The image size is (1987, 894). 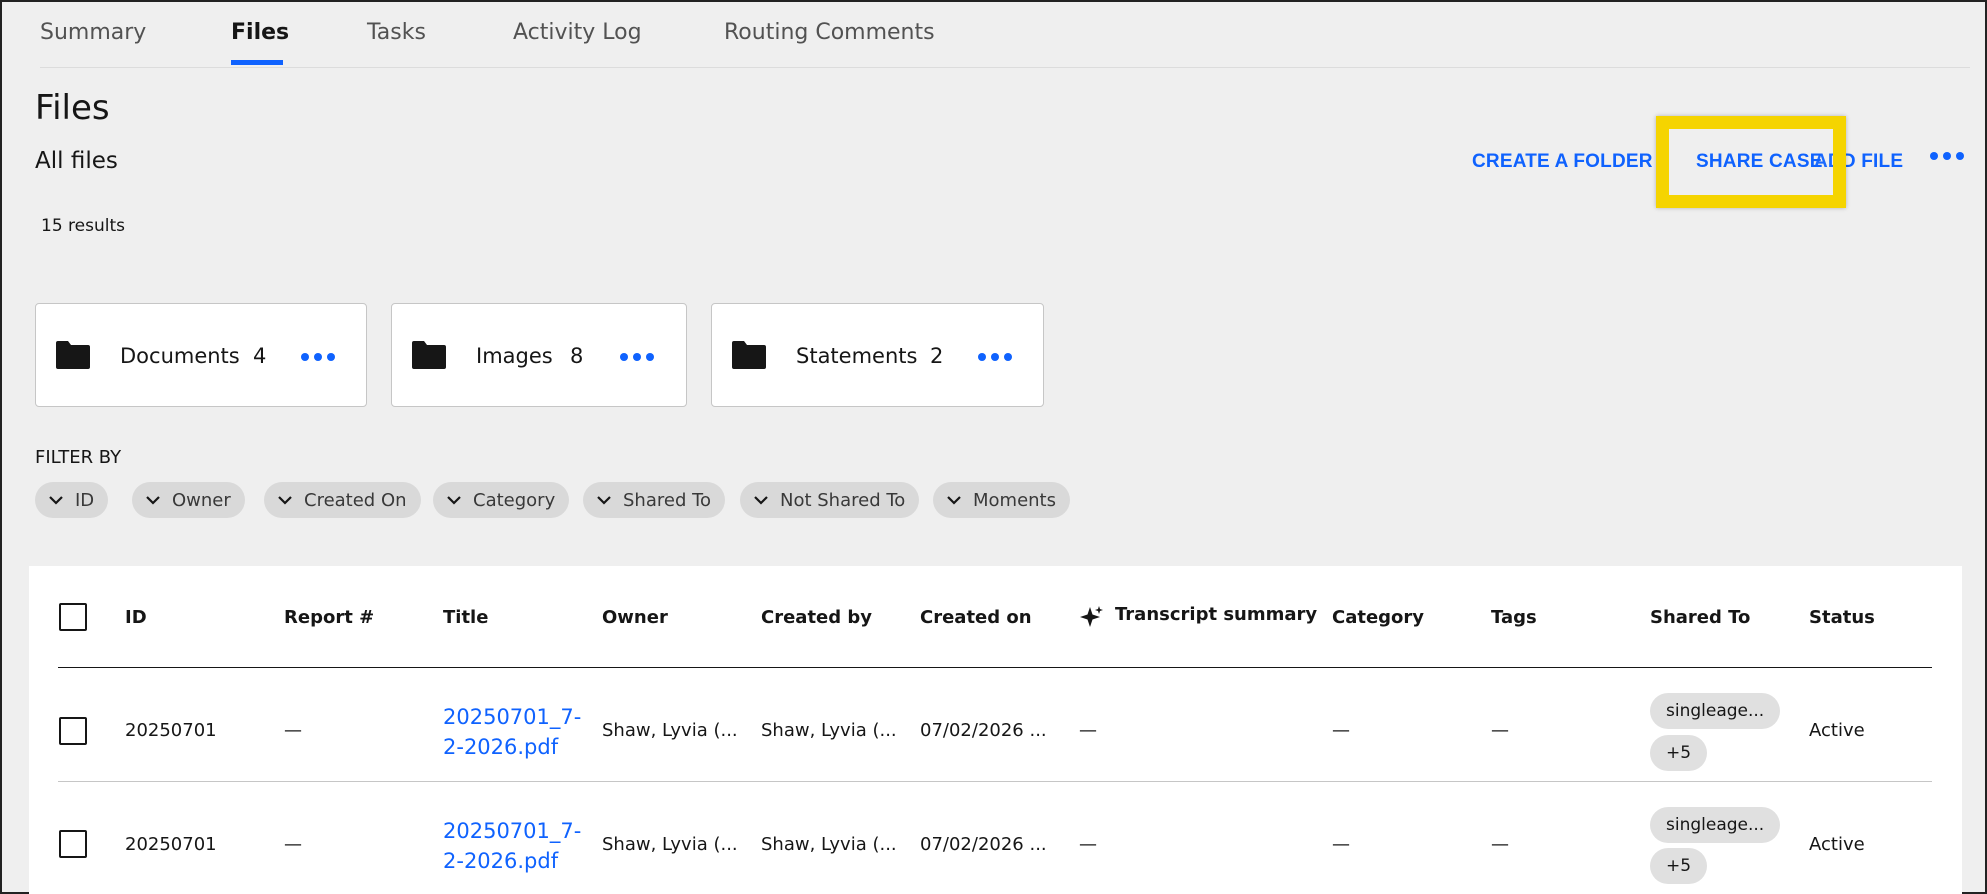 I want to click on folder-card-documents: Documents 4, so click(x=201, y=355).